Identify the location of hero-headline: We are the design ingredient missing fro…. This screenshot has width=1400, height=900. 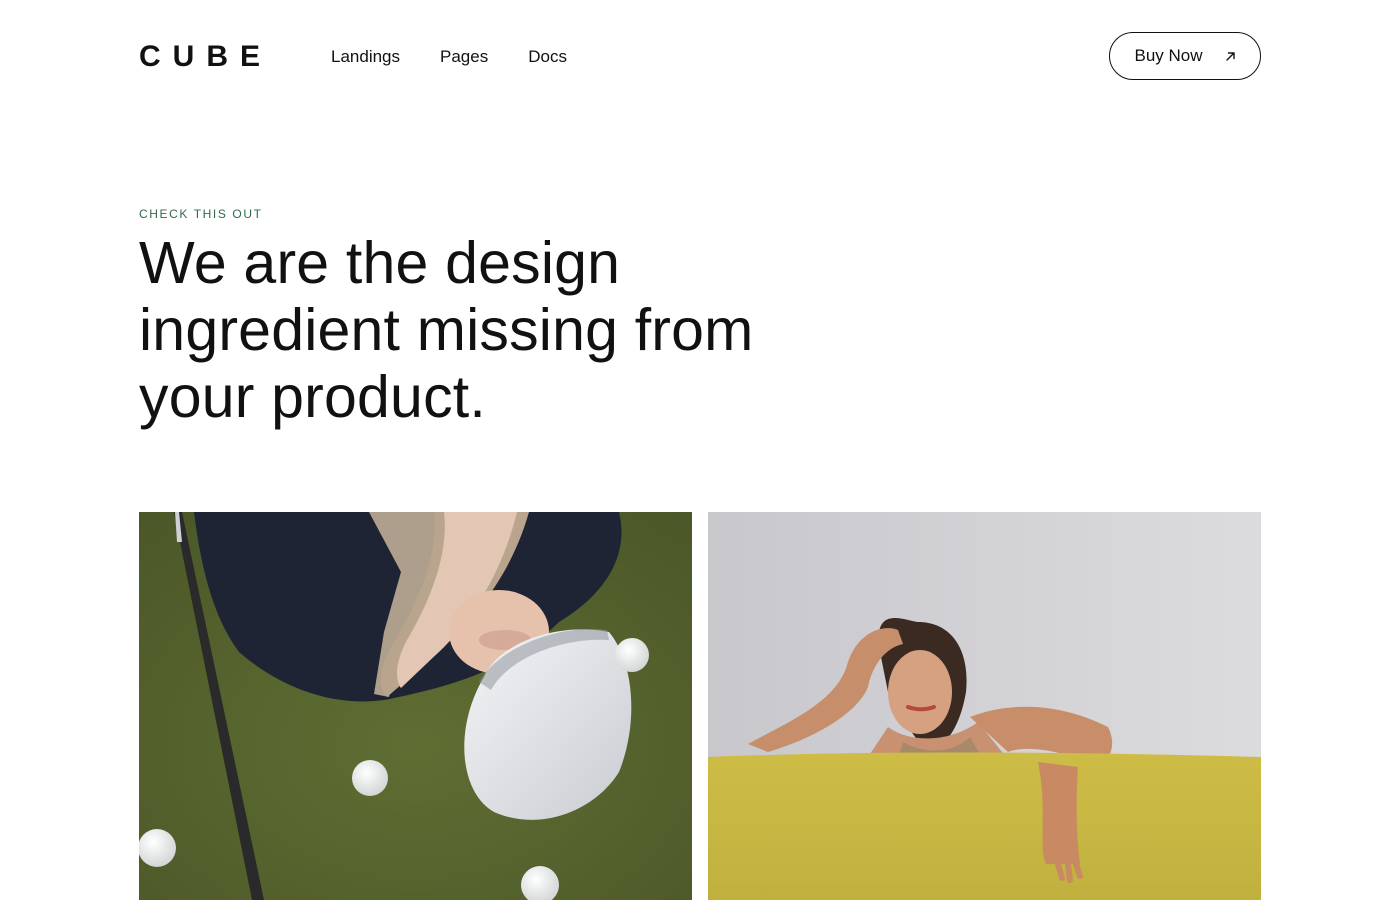
(489, 330).